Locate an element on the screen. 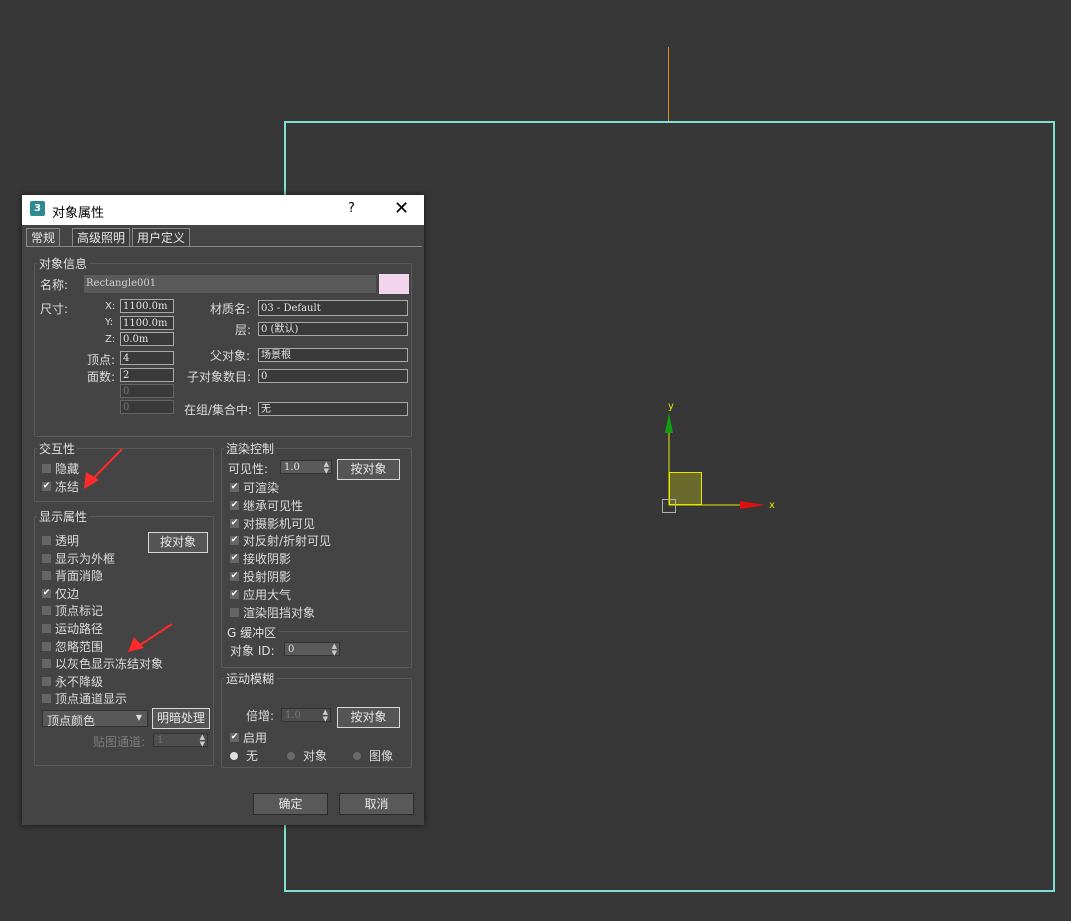 The width and height of the screenshot is (1071, 921). title-bar: 3 对象属性 ? ✕ is located at coordinates (223, 210).